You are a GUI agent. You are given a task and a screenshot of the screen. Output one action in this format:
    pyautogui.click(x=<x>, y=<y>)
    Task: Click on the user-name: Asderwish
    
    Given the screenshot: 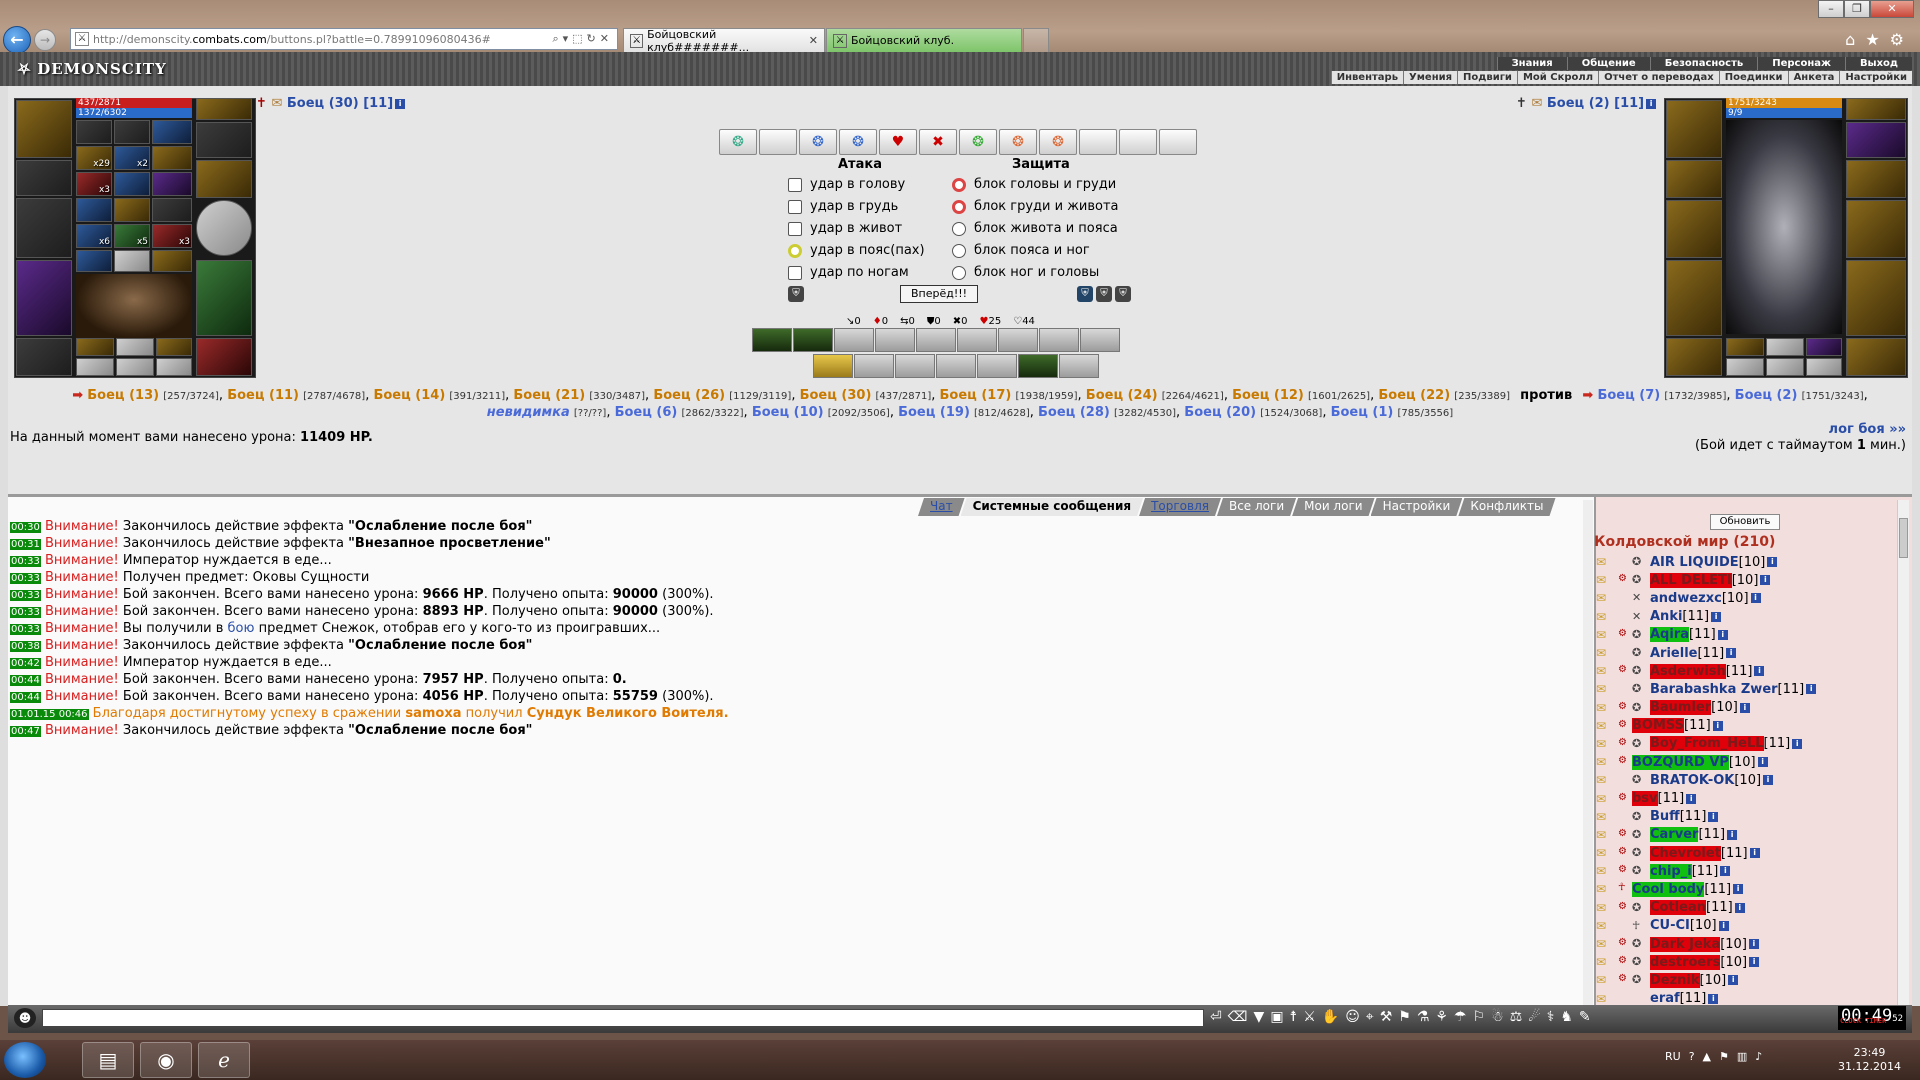 What is the action you would take?
    pyautogui.click(x=1688, y=671)
    